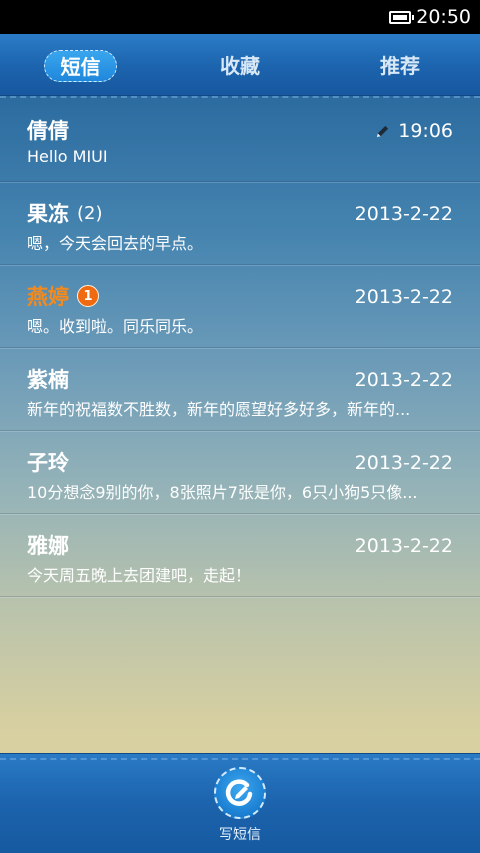 The image size is (480, 853). Describe the element at coordinates (240, 307) in the screenshot. I see `conversation-row: 燕婷 1 2013-2-22 嗯。收到啦。同乐同乐。` at that location.